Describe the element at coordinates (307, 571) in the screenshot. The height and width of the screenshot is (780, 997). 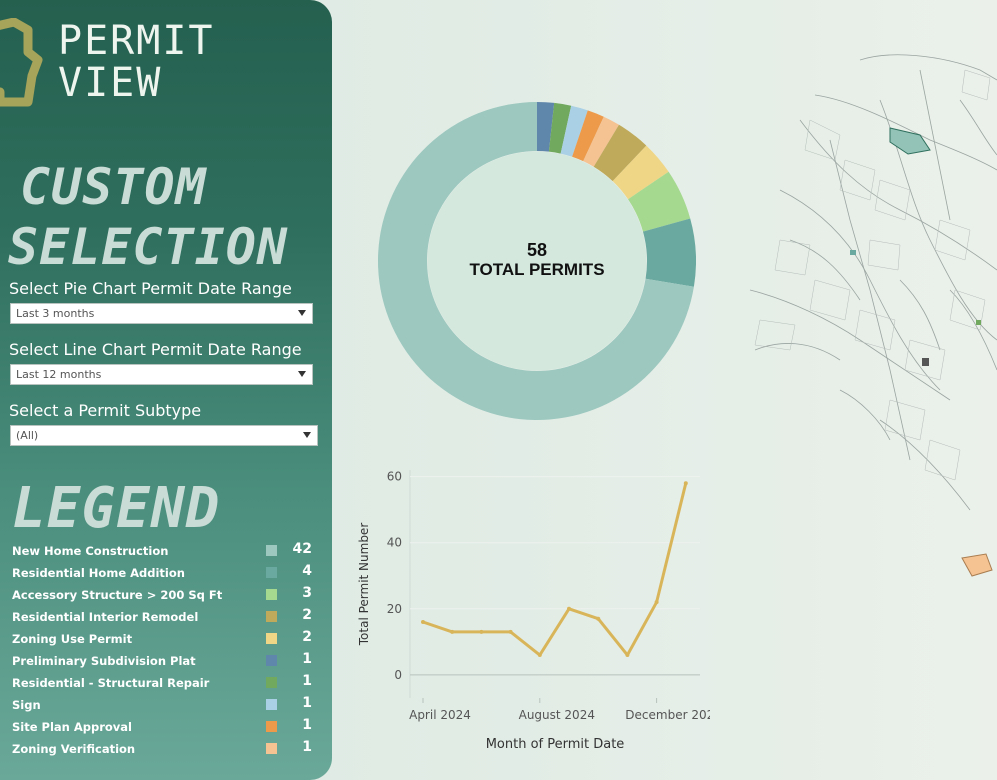
I see `legend-item-count: 4` at that location.